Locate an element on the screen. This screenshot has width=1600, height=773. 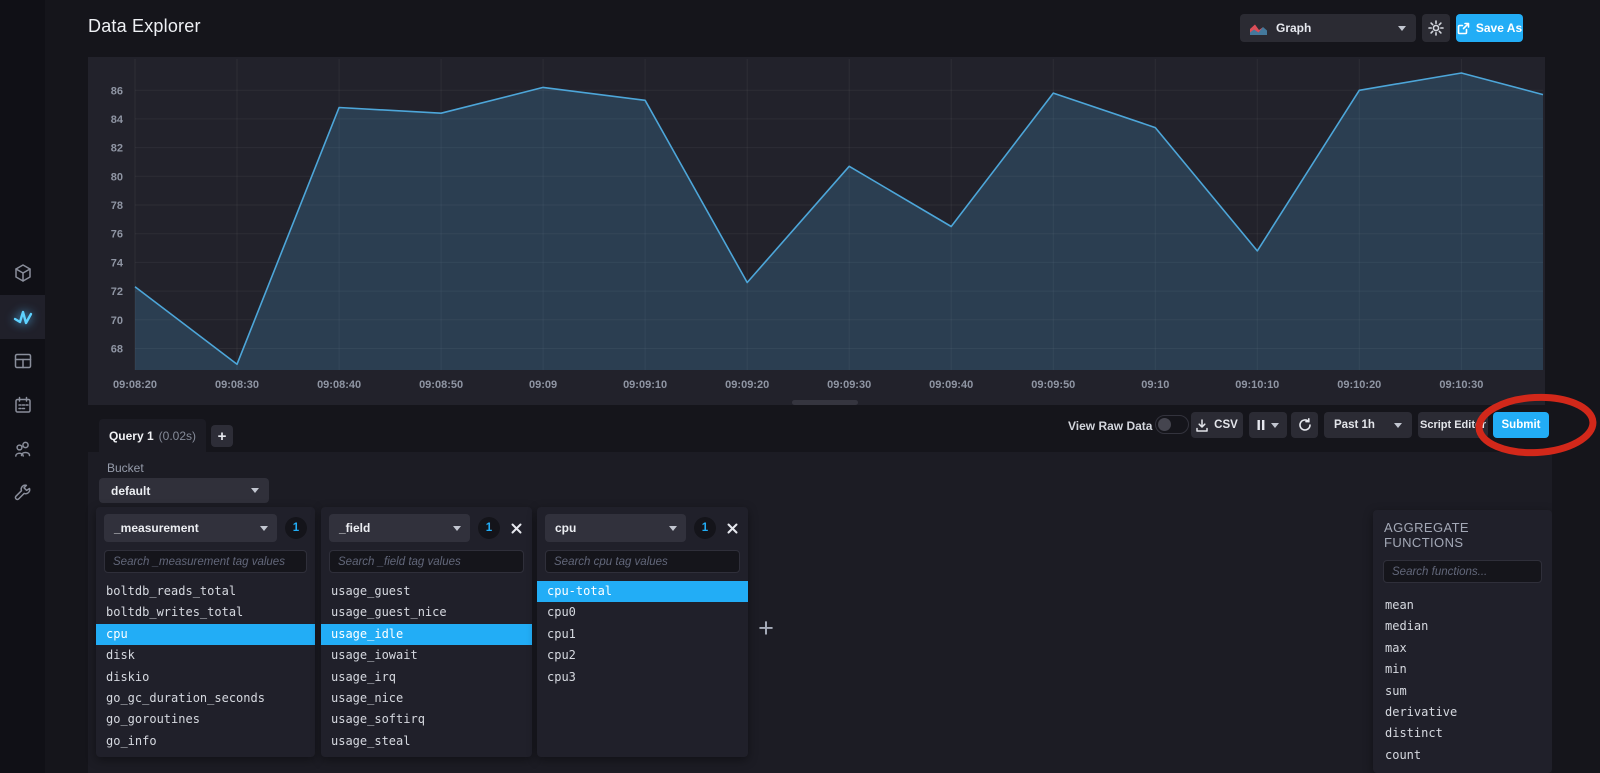
tag-key-dropdown: cpu is located at coordinates (615, 528).